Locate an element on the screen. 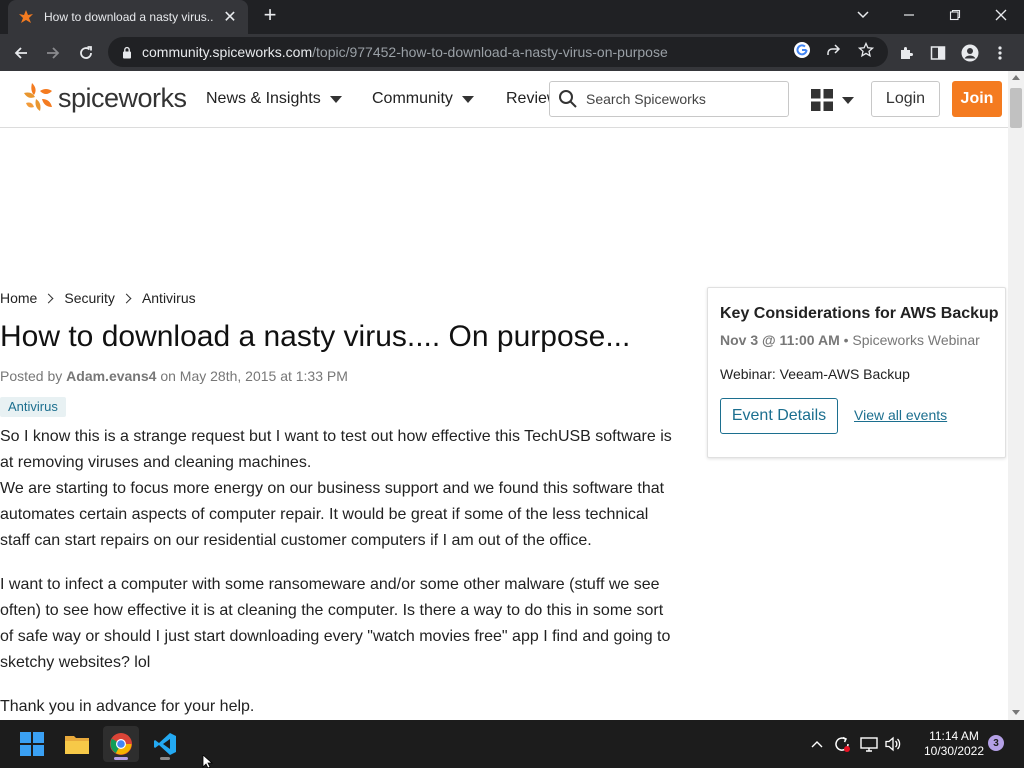 This screenshot has height=768, width=1024. chrome-icon is located at coordinates (121, 744).